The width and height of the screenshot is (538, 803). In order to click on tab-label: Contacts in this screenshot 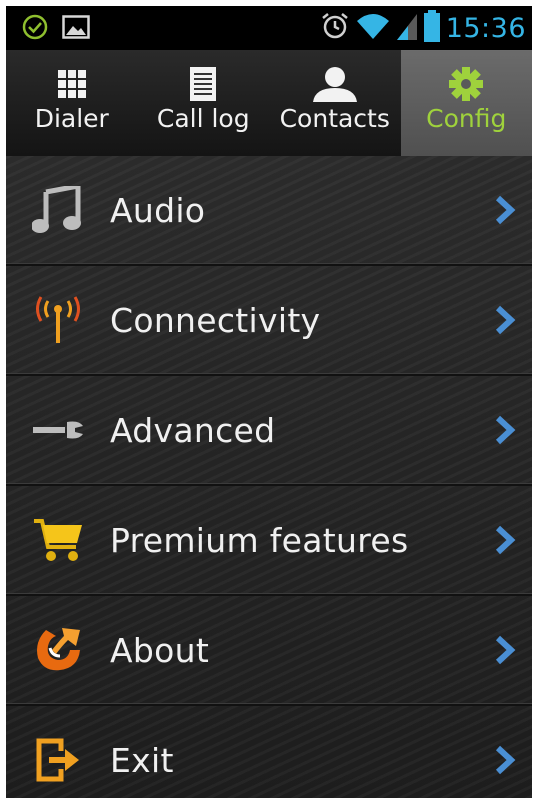, I will do `click(334, 118)`.